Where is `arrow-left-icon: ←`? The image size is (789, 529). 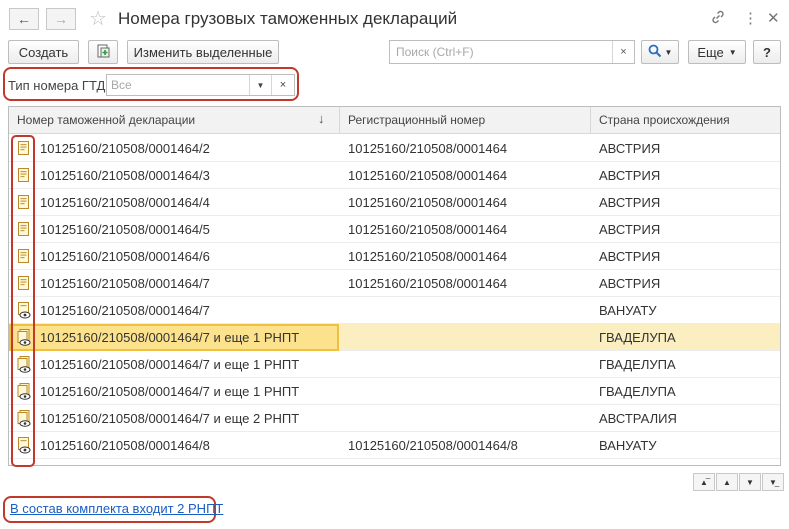
arrow-left-icon: ← is located at coordinates (24, 19).